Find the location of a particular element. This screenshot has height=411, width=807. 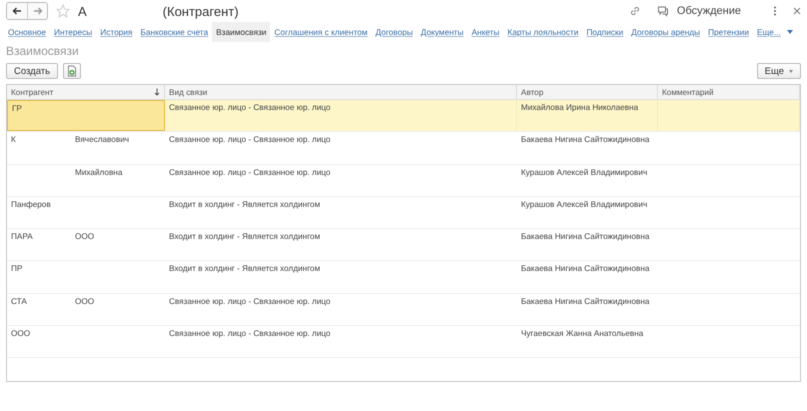

contragent-name: ГР is located at coordinates (17, 108).